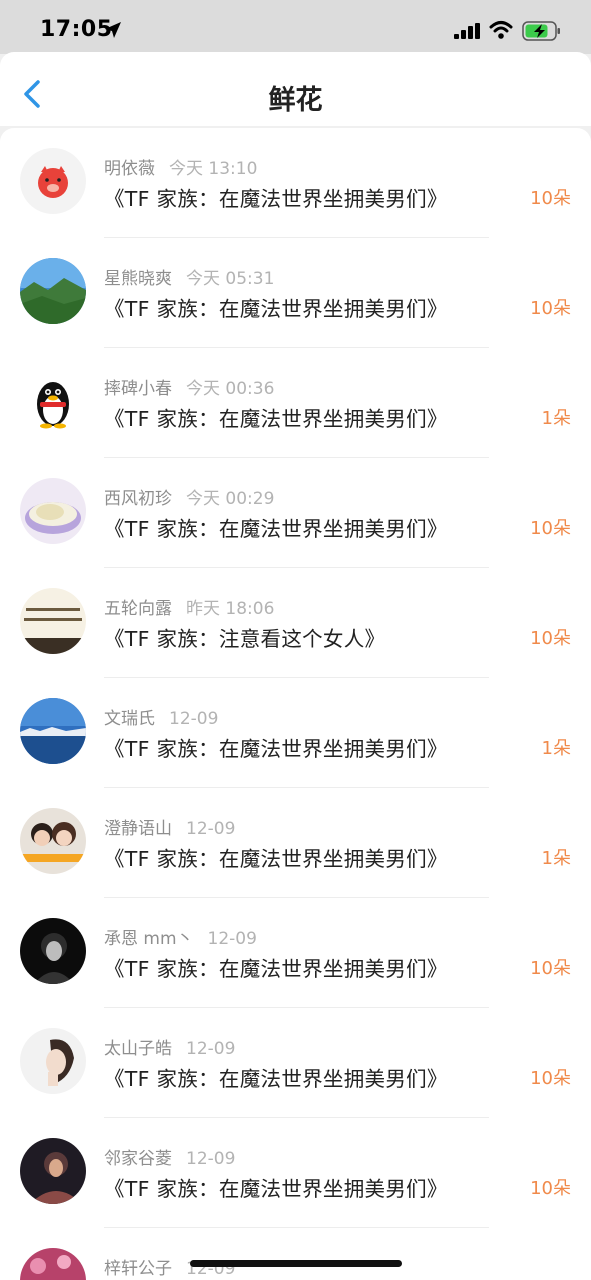 The width and height of the screenshot is (591, 1280). I want to click on user-name: 梓轩公子, so click(138, 1269).